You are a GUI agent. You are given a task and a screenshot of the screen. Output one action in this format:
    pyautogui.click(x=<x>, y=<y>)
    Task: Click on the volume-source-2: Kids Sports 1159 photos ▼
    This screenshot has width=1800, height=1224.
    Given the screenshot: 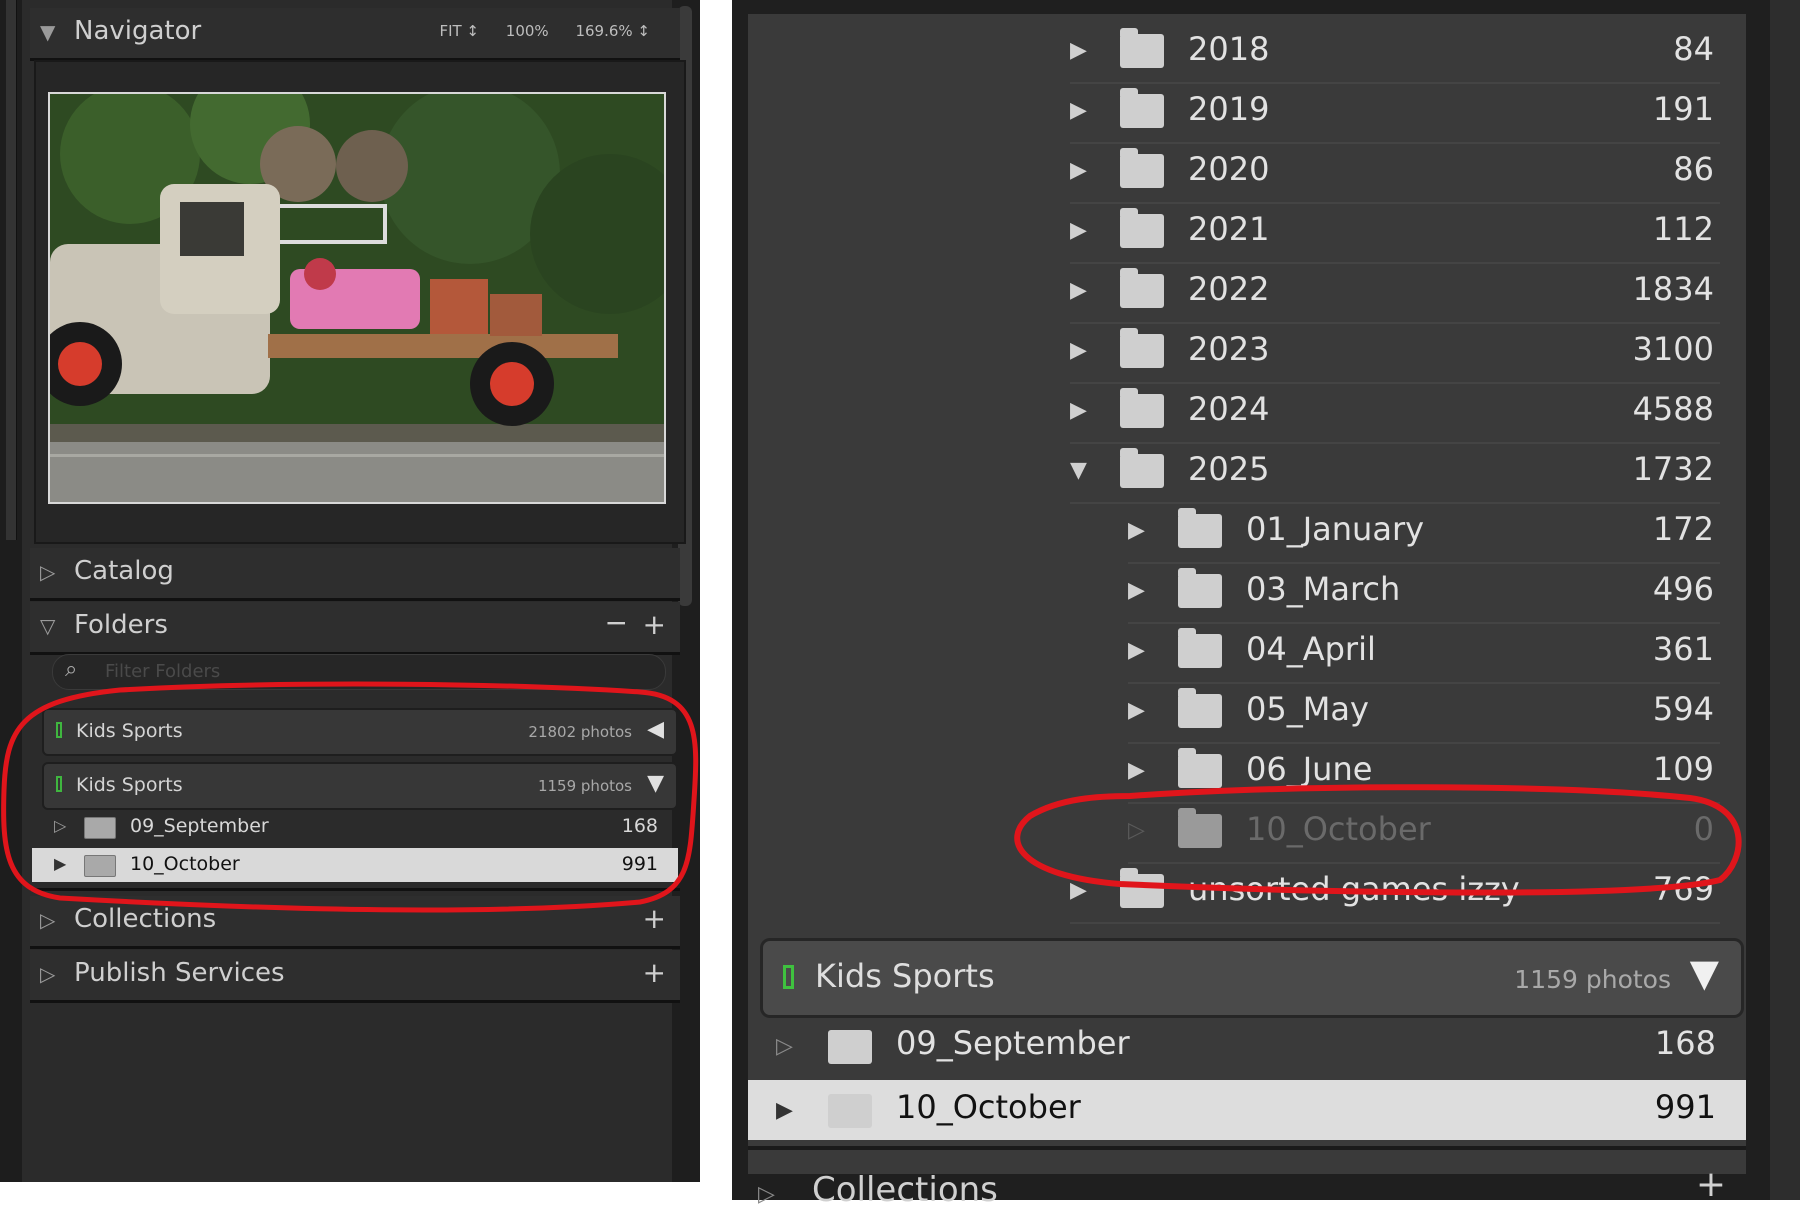 What is the action you would take?
    pyautogui.click(x=360, y=786)
    